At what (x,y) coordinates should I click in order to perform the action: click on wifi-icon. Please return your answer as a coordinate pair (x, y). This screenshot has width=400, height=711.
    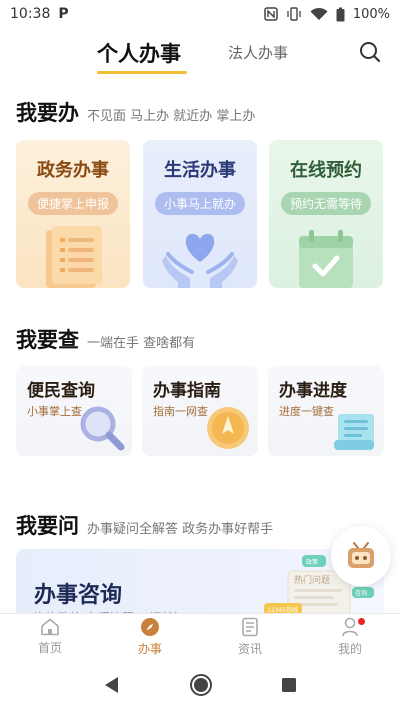
    Looking at the image, I should click on (319, 13).